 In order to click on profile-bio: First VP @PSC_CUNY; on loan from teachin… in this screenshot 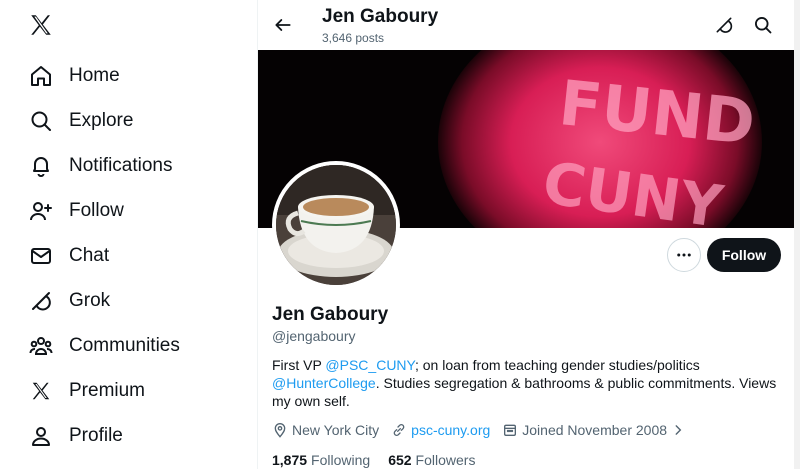, I will do `click(527, 383)`.